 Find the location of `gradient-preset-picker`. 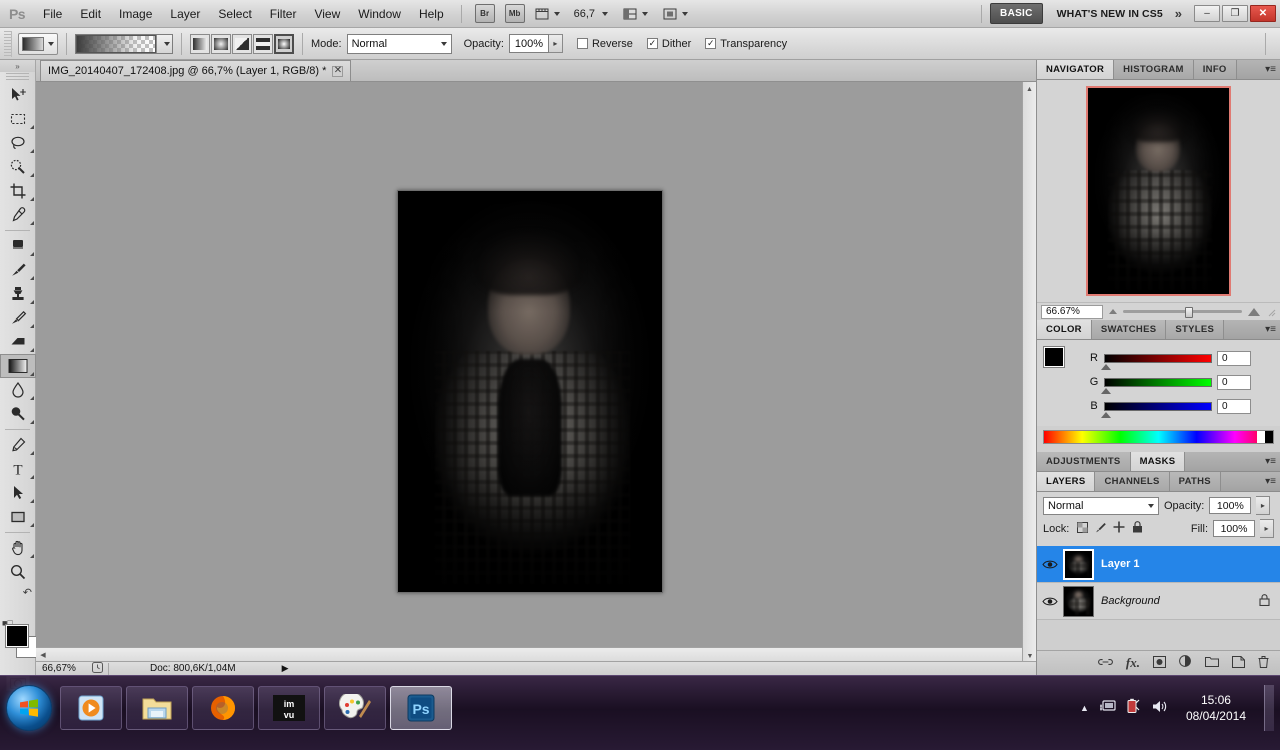

gradient-preset-picker is located at coordinates (124, 43).